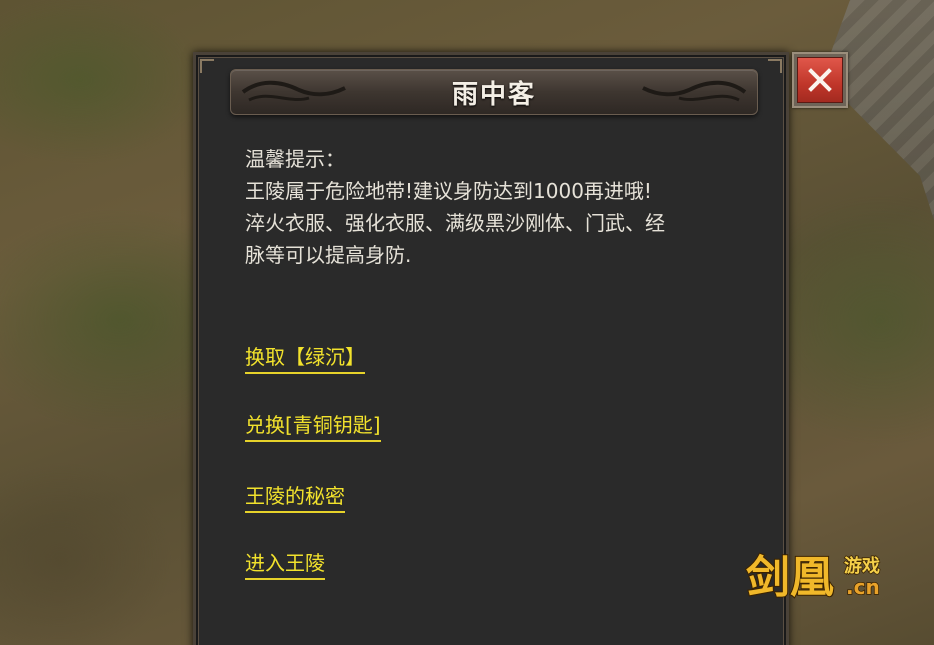 This screenshot has width=934, height=645. I want to click on option-redeem-bronze-key: 兑换[青铜钥匙], so click(313, 427).